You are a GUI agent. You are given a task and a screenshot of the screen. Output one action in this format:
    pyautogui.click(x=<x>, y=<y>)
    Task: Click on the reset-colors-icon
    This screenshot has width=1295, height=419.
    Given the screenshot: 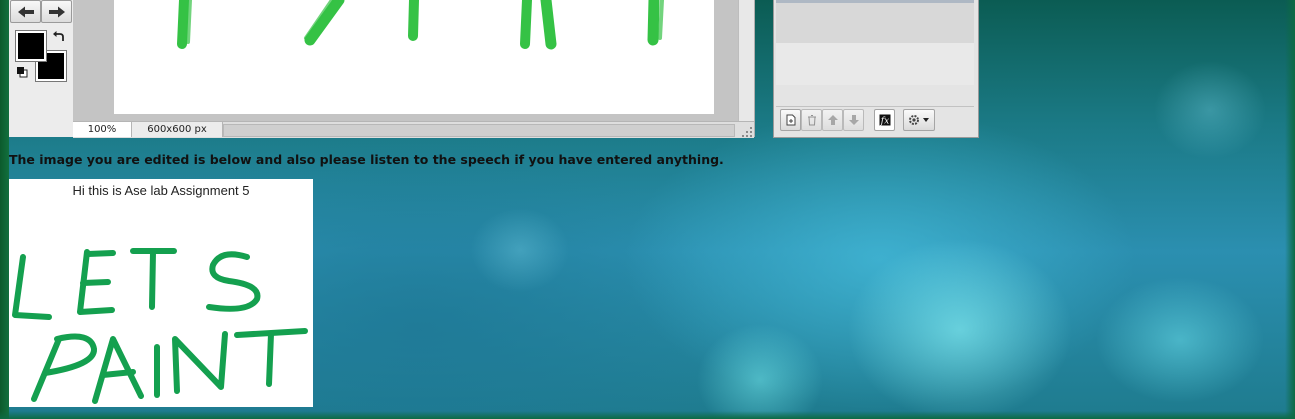 What is the action you would take?
    pyautogui.click(x=22, y=72)
    